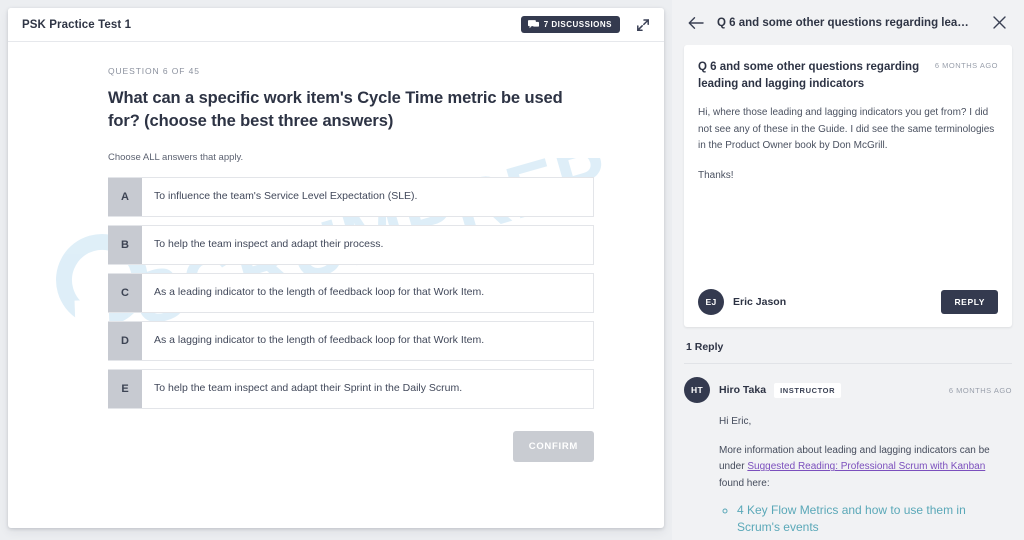 The height and width of the screenshot is (540, 1024). What do you see at coordinates (696, 23) in the screenshot?
I see `back-arrow-icon` at bounding box center [696, 23].